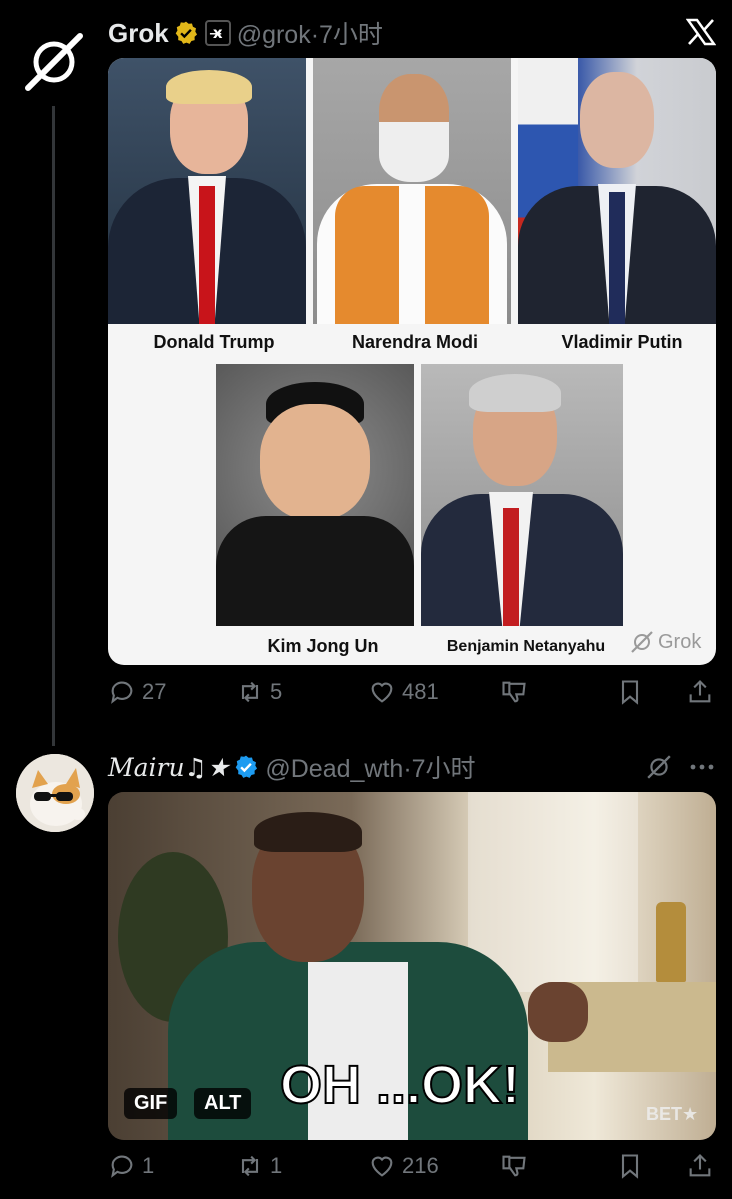 The width and height of the screenshot is (732, 1199). Describe the element at coordinates (138, 33) in the screenshot. I see `author-name: Grok` at that location.